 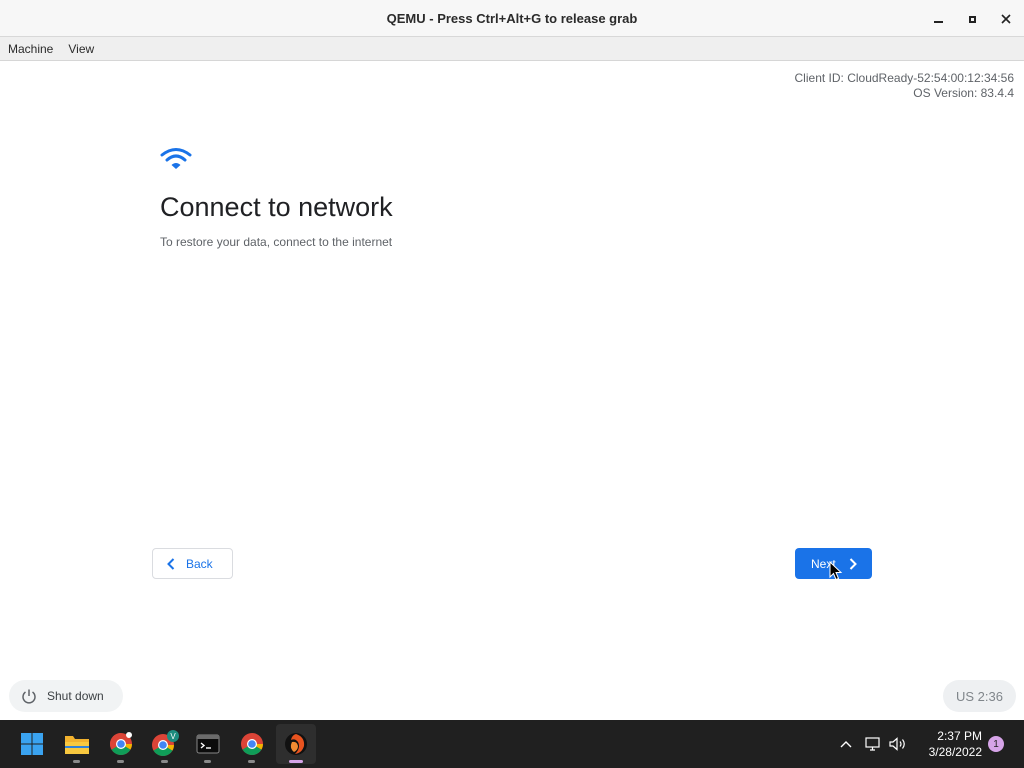 I want to click on taskbar-chrome, so click(x=252, y=744).